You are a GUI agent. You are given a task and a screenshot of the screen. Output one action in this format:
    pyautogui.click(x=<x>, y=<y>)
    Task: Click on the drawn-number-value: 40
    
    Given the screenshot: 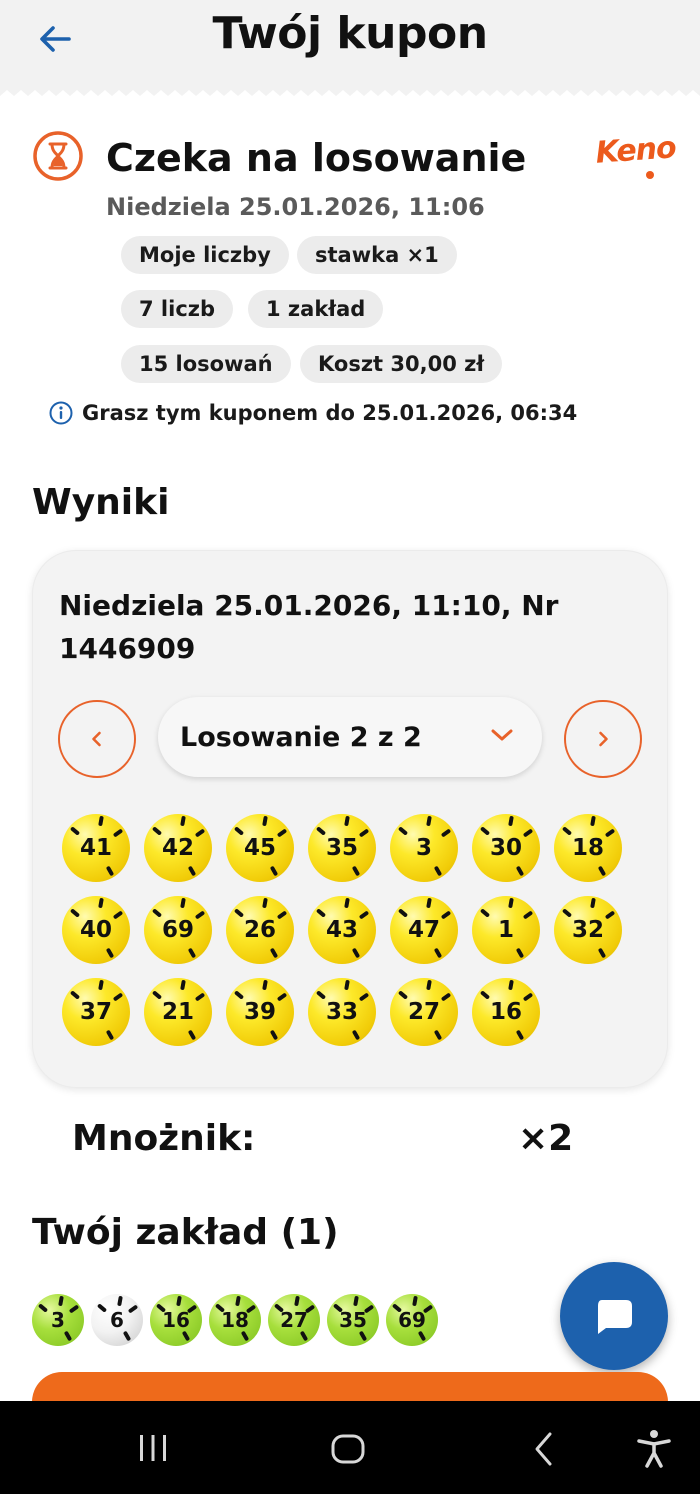 What is the action you would take?
    pyautogui.click(x=95, y=930)
    